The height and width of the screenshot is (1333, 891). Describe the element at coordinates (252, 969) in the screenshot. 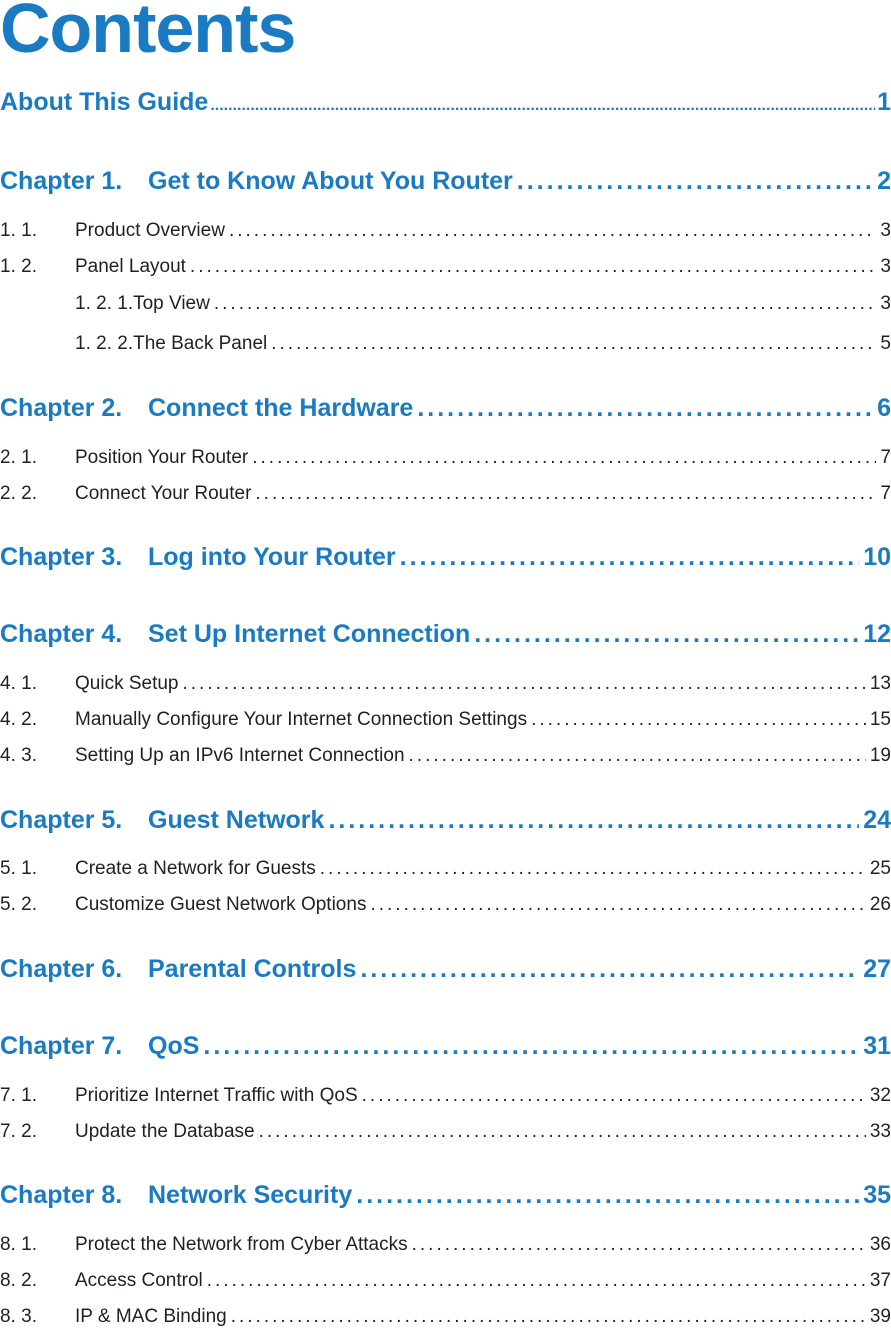

I see `entry-title: Parental Controls` at that location.